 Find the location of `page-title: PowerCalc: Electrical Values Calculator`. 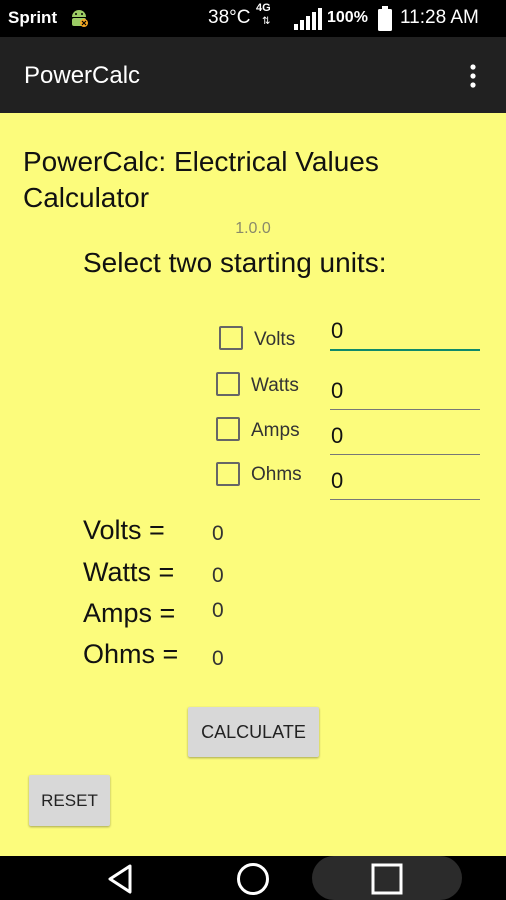

page-title: PowerCalc: Electrical Values Calculator is located at coordinates (201, 179).